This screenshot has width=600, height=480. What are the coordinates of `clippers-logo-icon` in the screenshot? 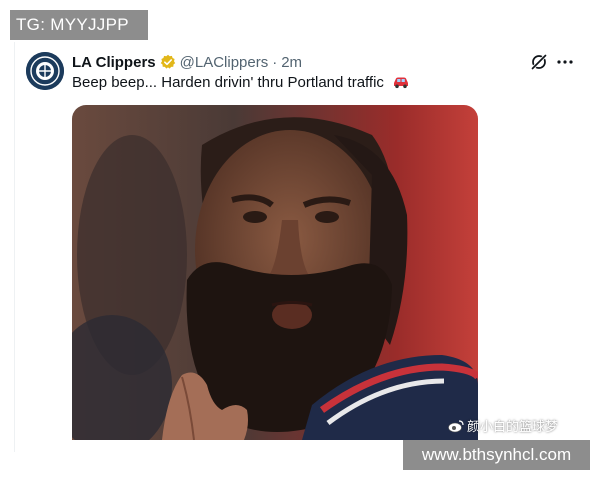 It's located at (45, 71).